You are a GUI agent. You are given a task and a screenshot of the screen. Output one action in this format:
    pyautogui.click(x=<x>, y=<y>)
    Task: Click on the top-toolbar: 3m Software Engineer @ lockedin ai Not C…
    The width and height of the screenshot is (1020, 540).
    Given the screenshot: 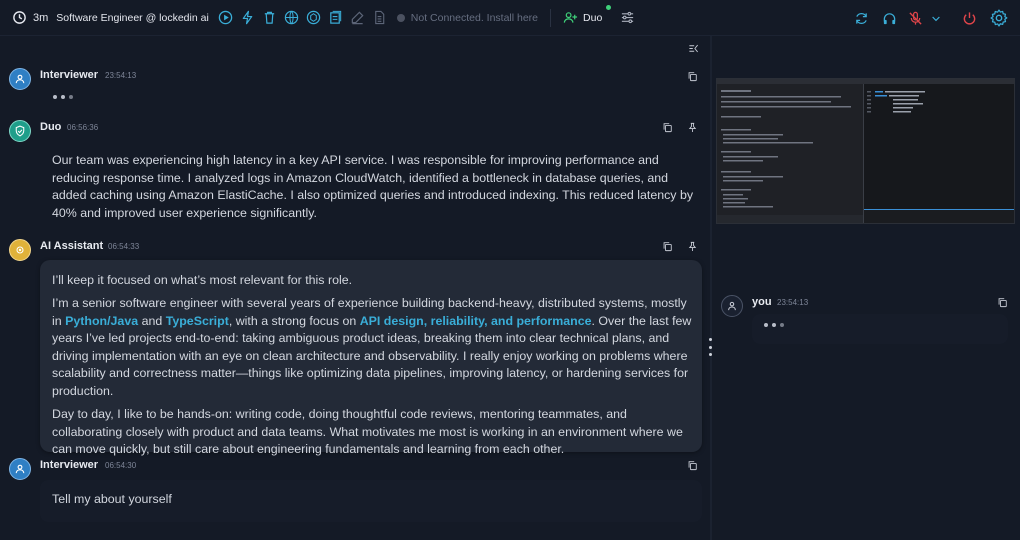 What is the action you would take?
    pyautogui.click(x=510, y=18)
    